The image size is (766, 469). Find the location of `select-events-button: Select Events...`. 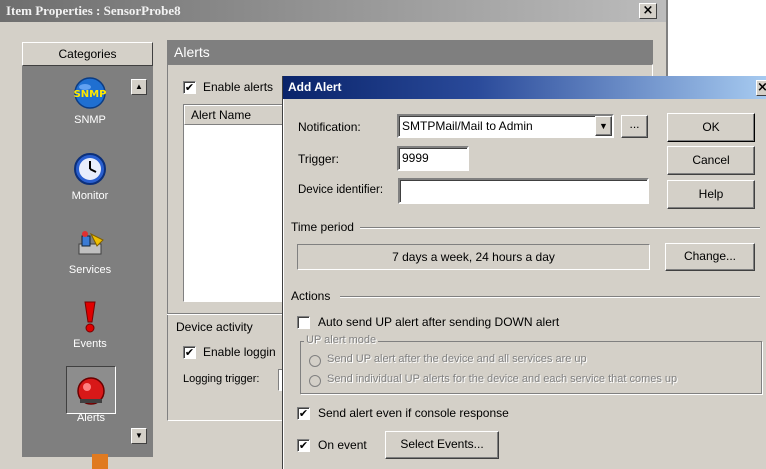

select-events-button: Select Events... is located at coordinates (442, 445).